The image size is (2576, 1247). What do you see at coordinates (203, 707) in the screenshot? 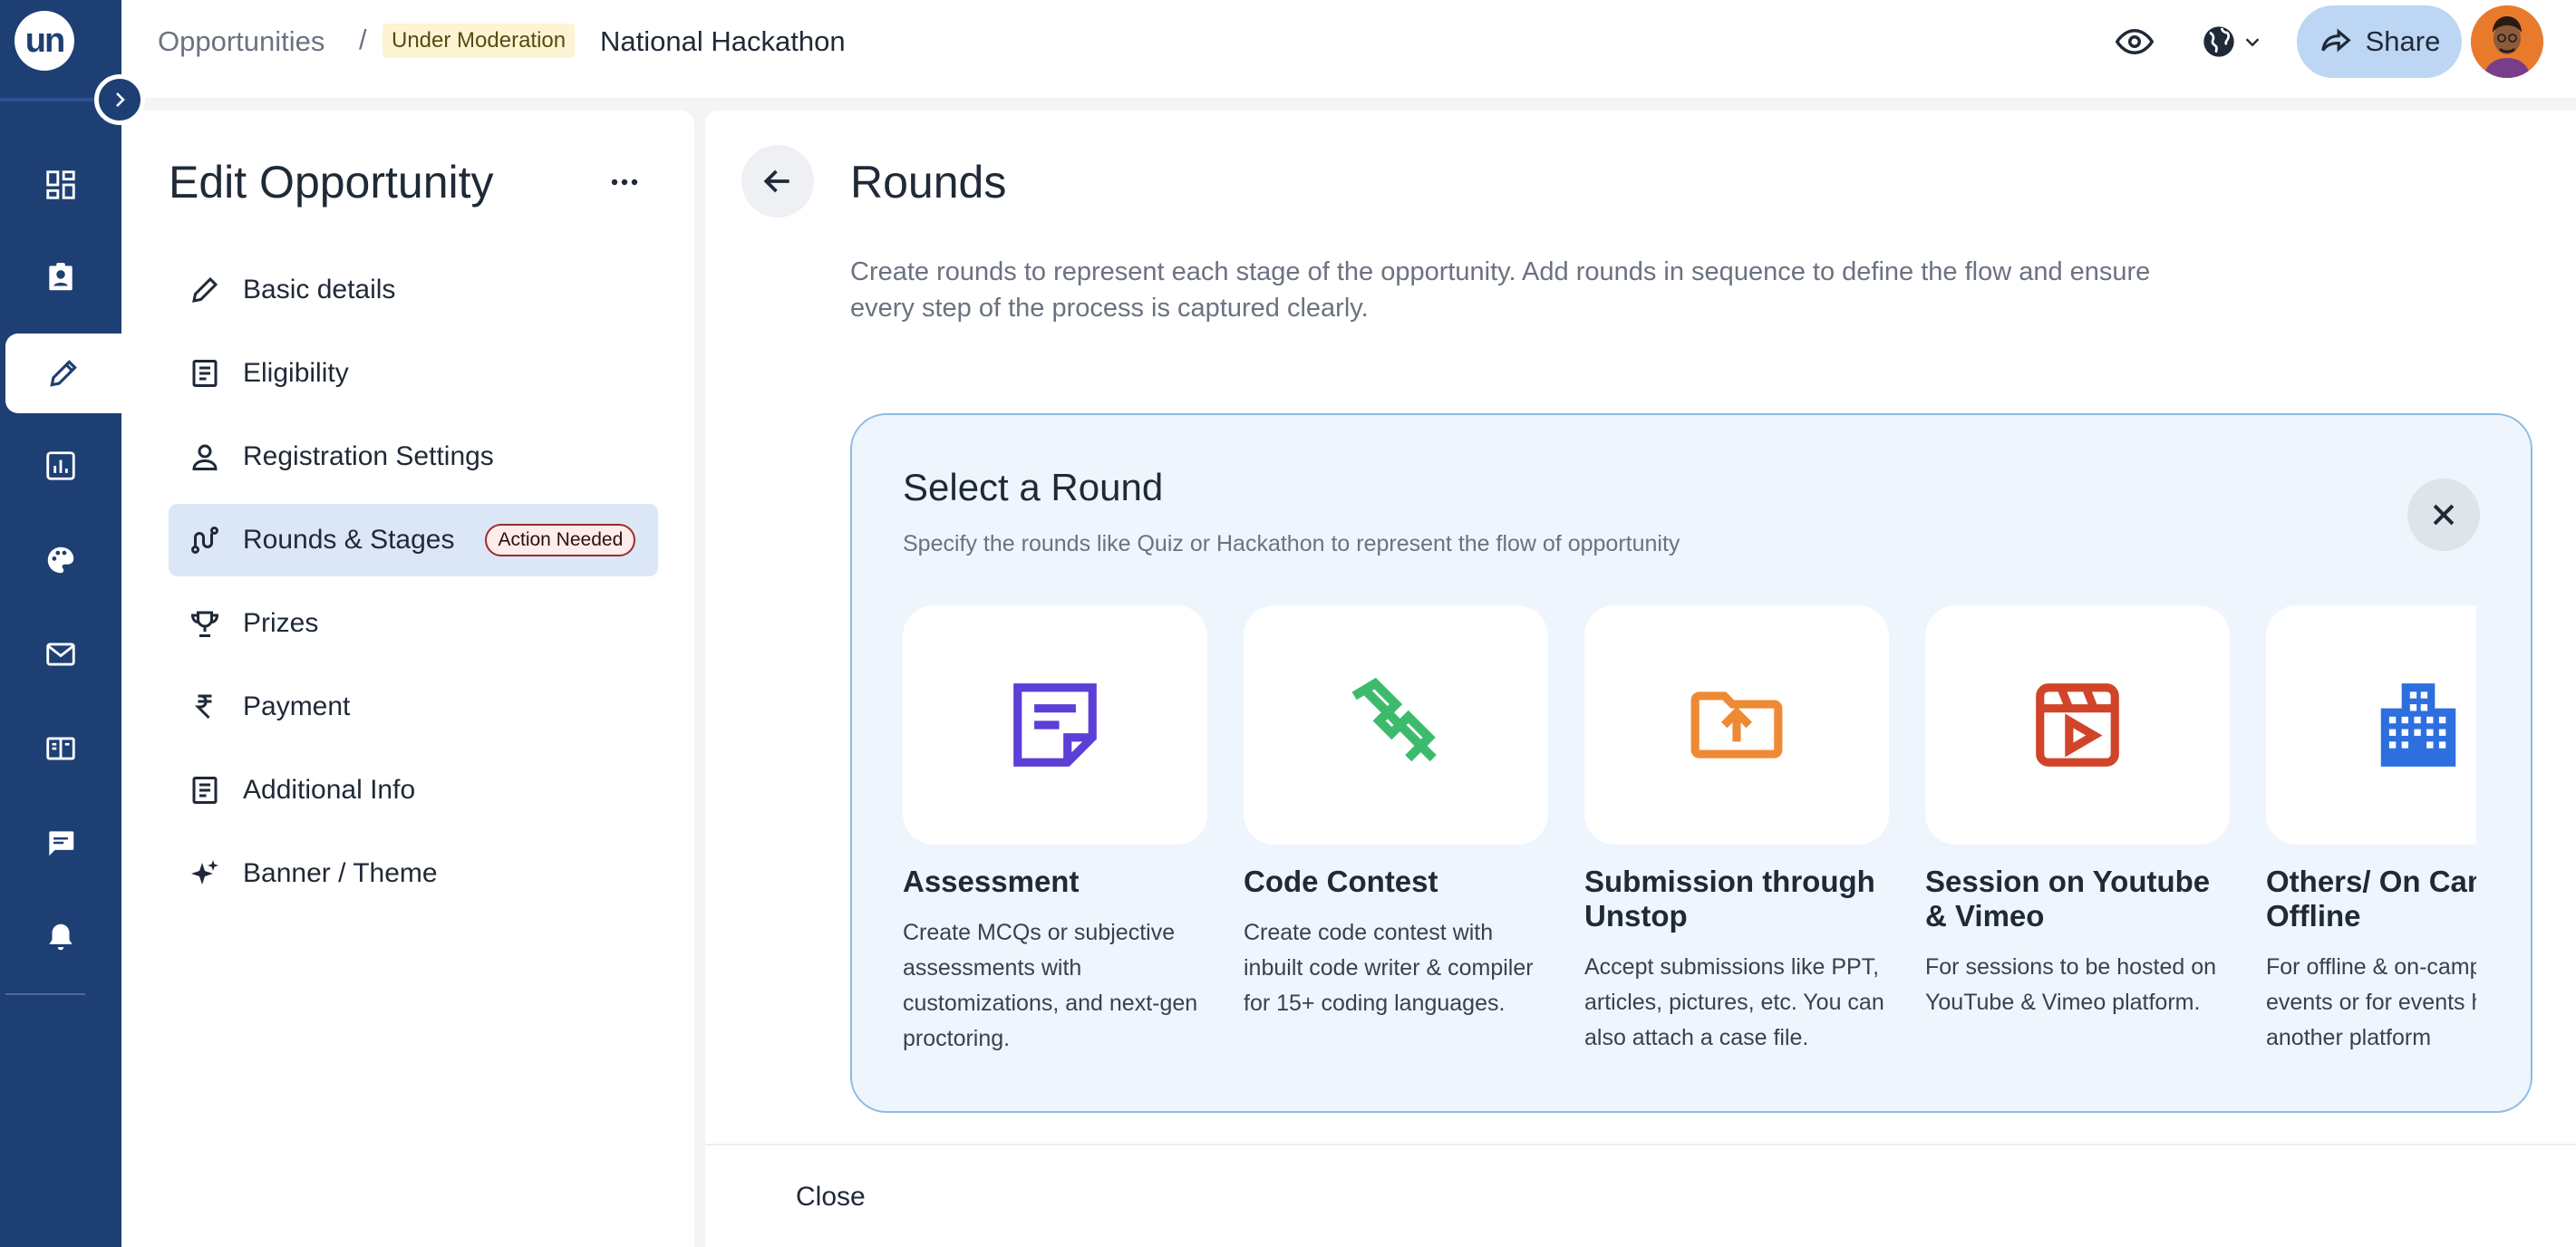
I see `rupee-icon` at bounding box center [203, 707].